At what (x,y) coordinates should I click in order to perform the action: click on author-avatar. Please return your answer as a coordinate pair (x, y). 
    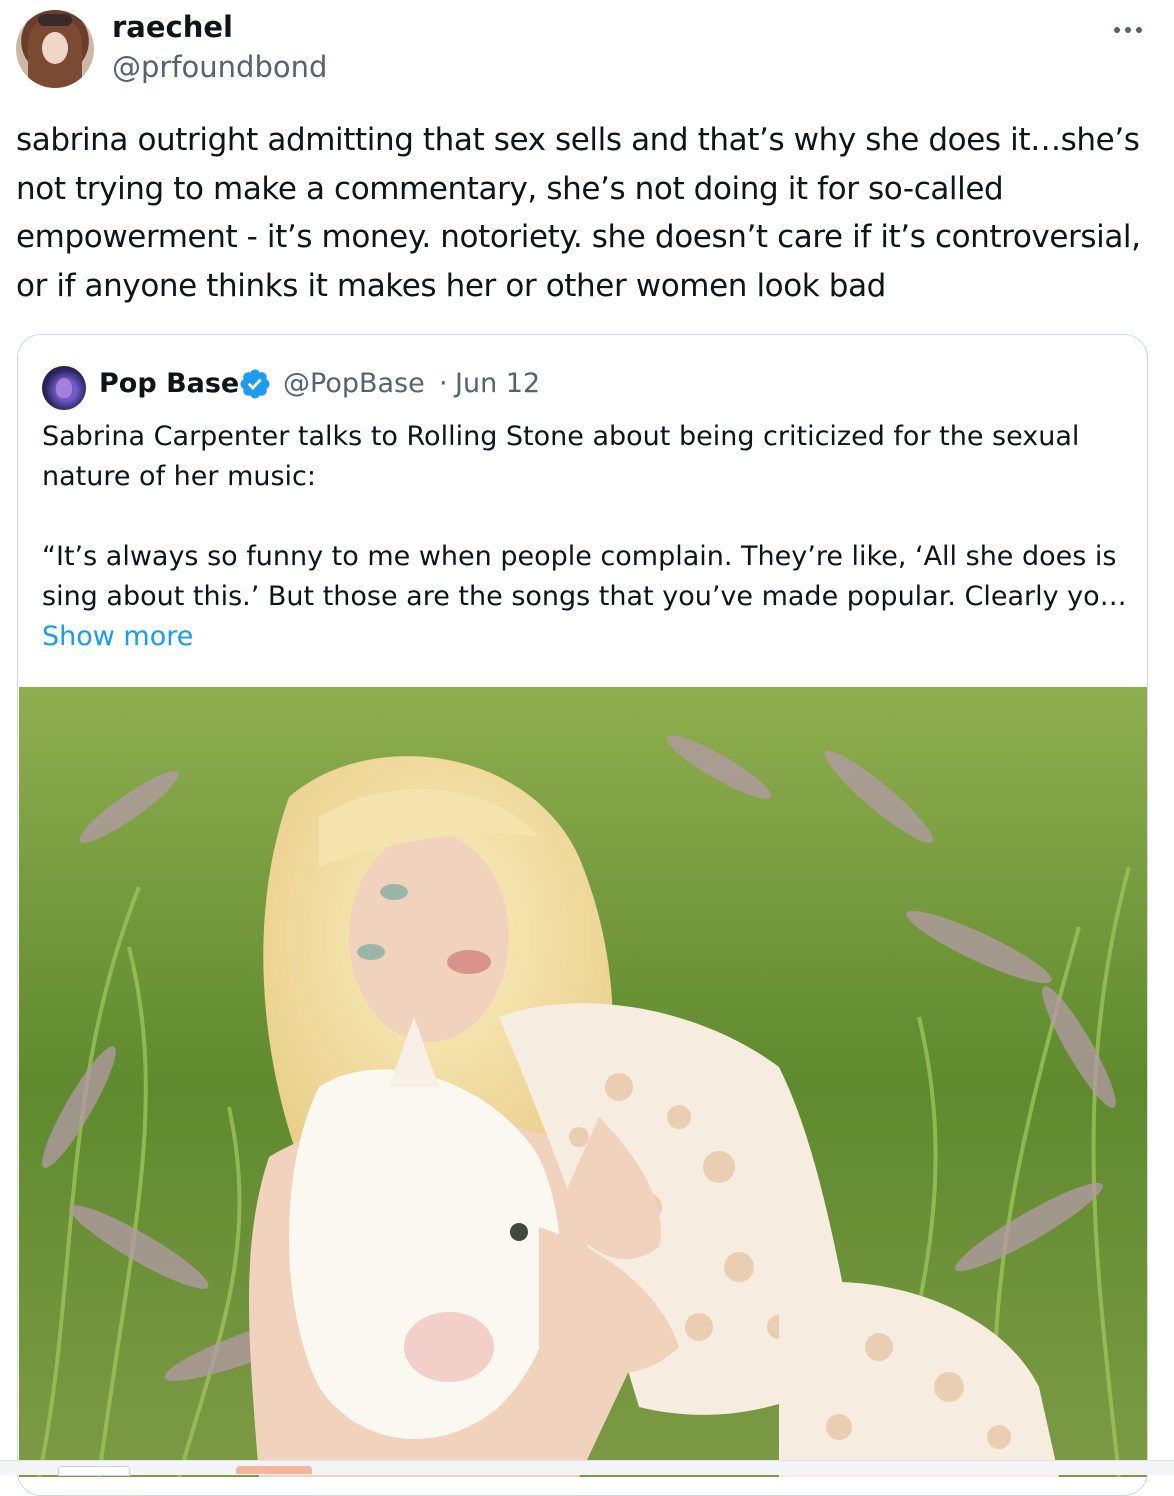
    Looking at the image, I should click on (55, 49).